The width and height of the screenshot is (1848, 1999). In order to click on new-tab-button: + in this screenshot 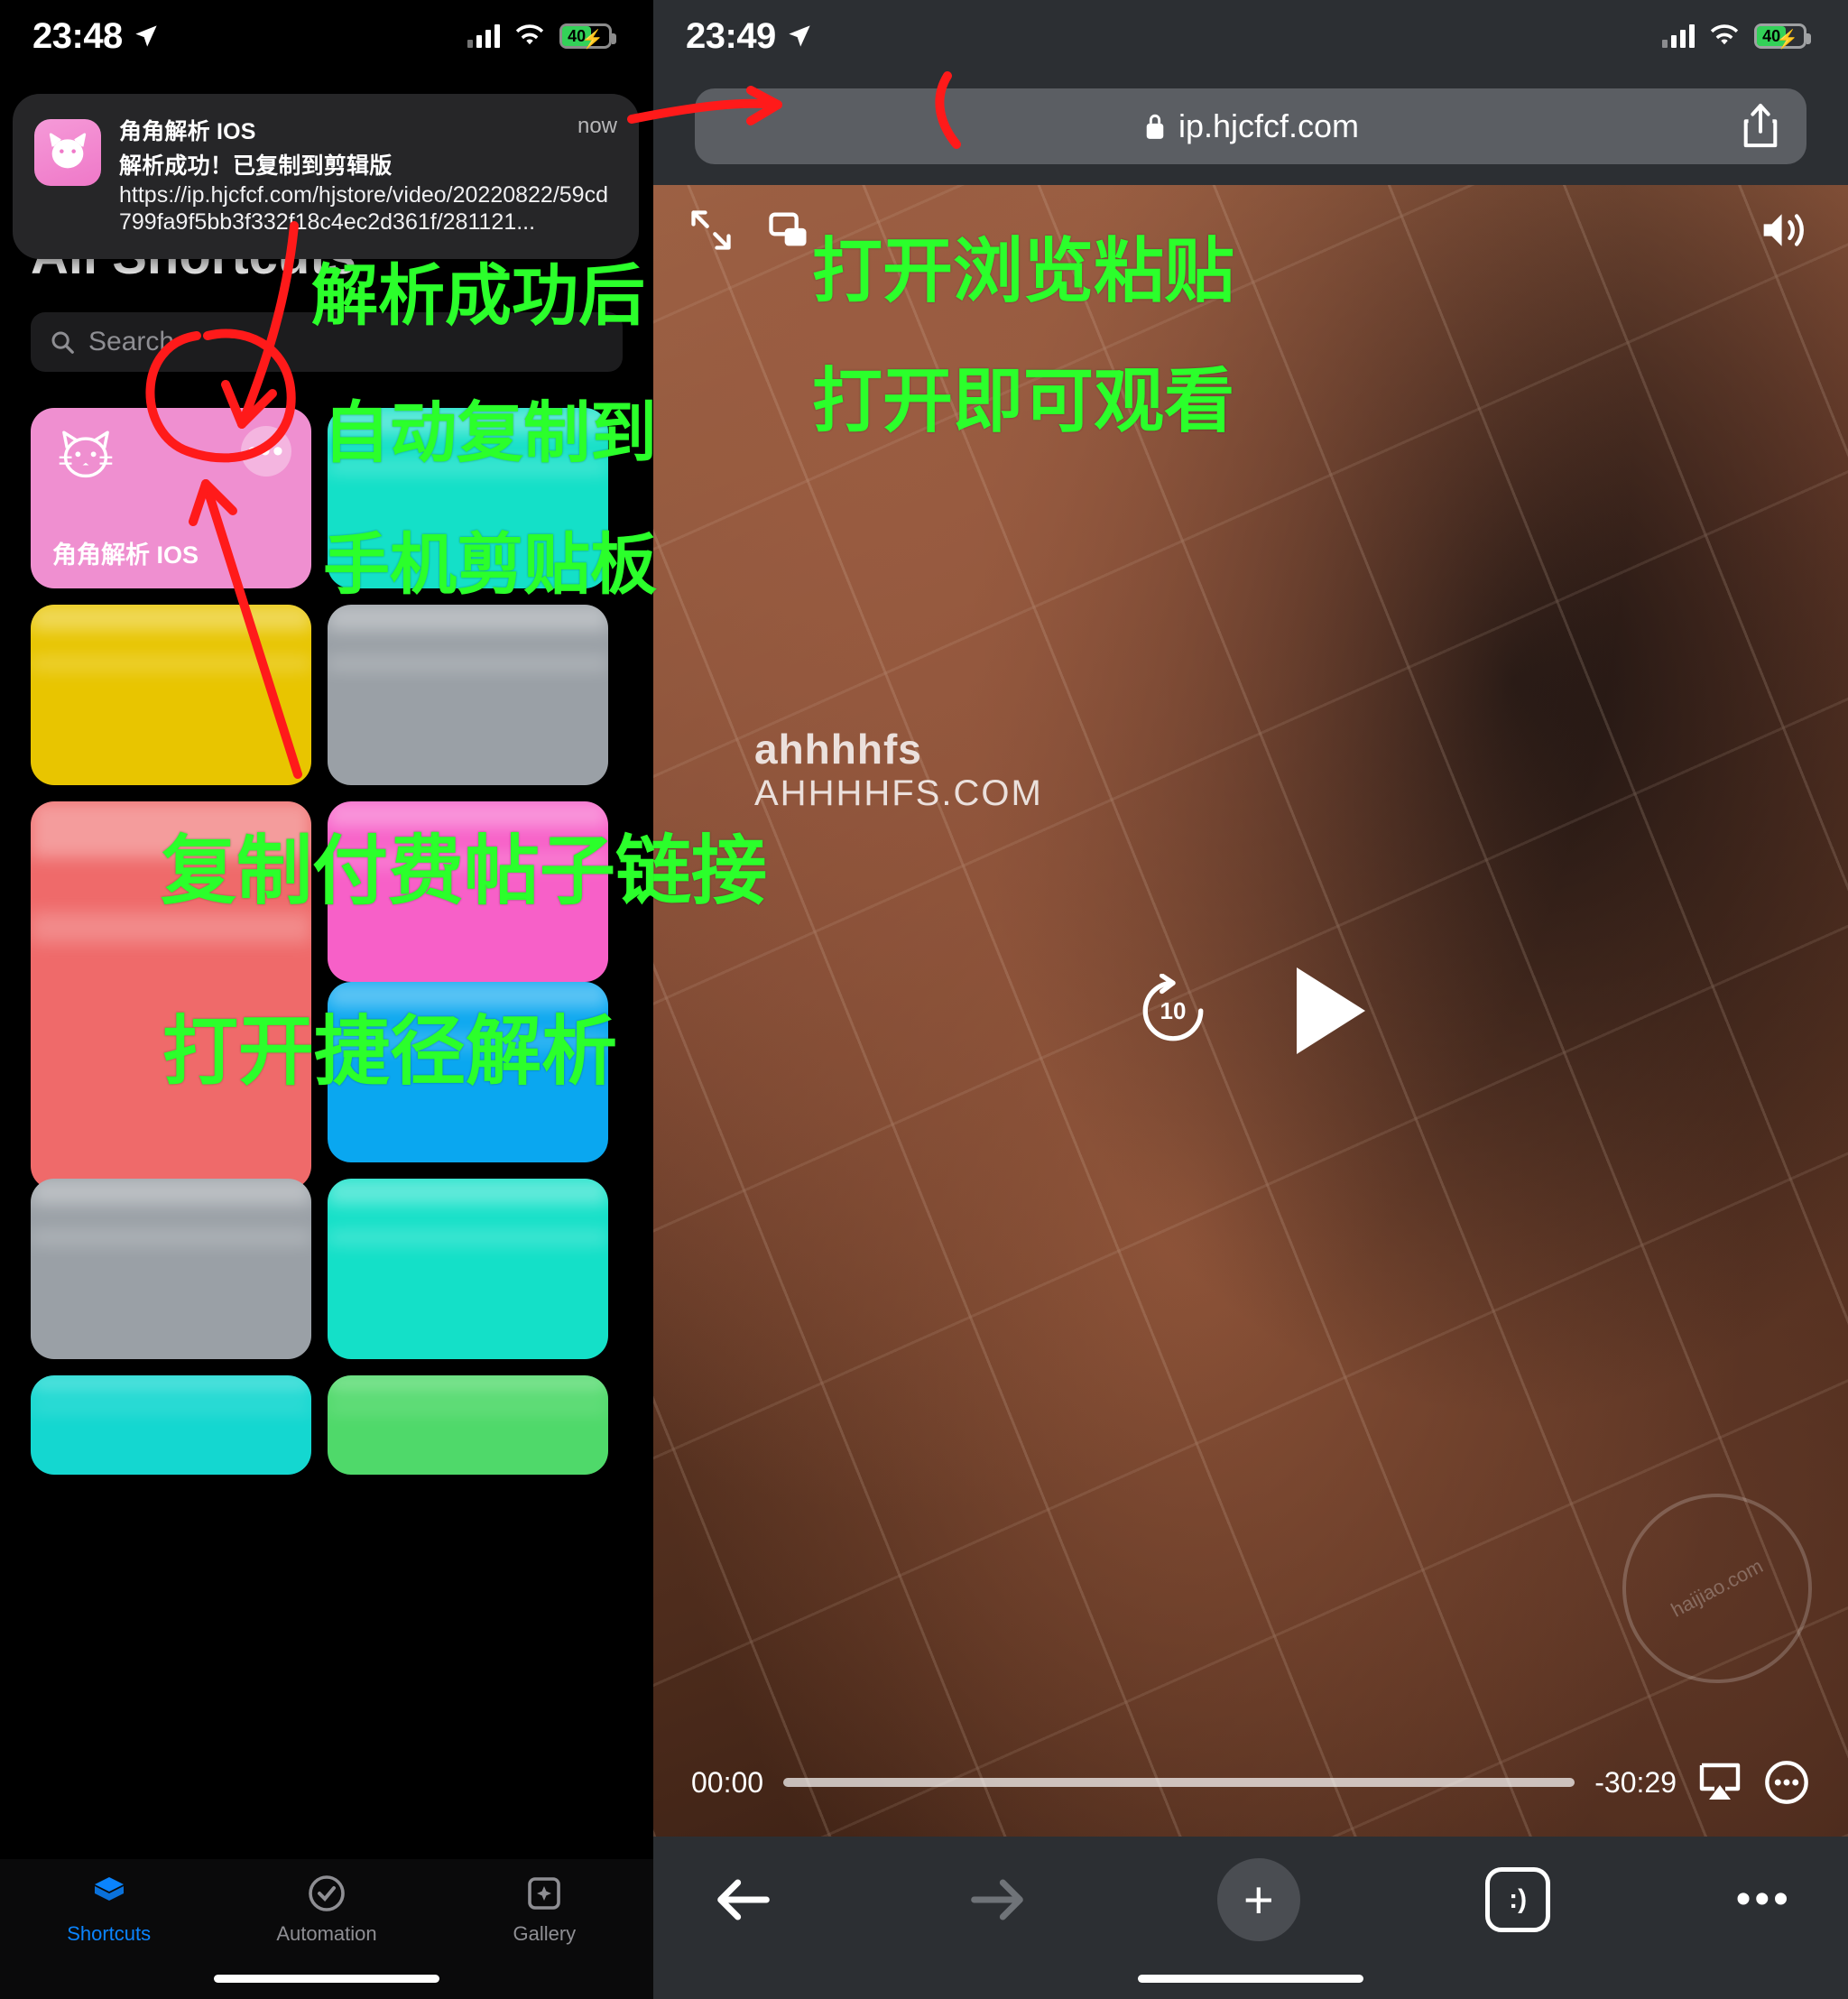, I will do `click(1258, 1900)`.